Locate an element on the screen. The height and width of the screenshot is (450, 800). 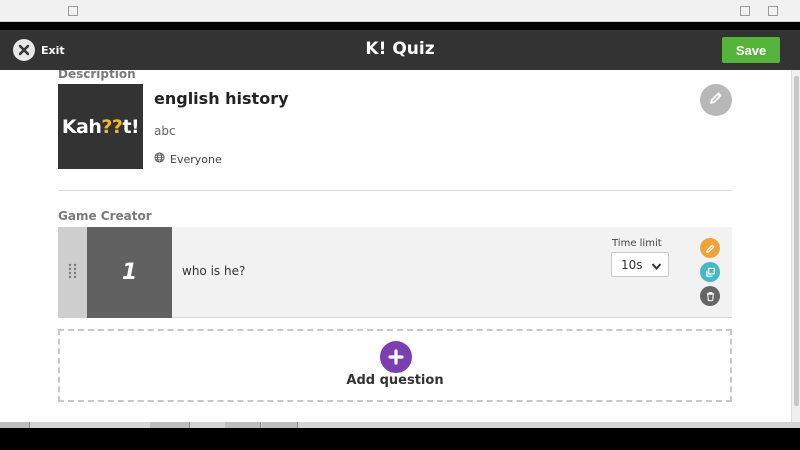
time-limit-value: 10s is located at coordinates (632, 264).